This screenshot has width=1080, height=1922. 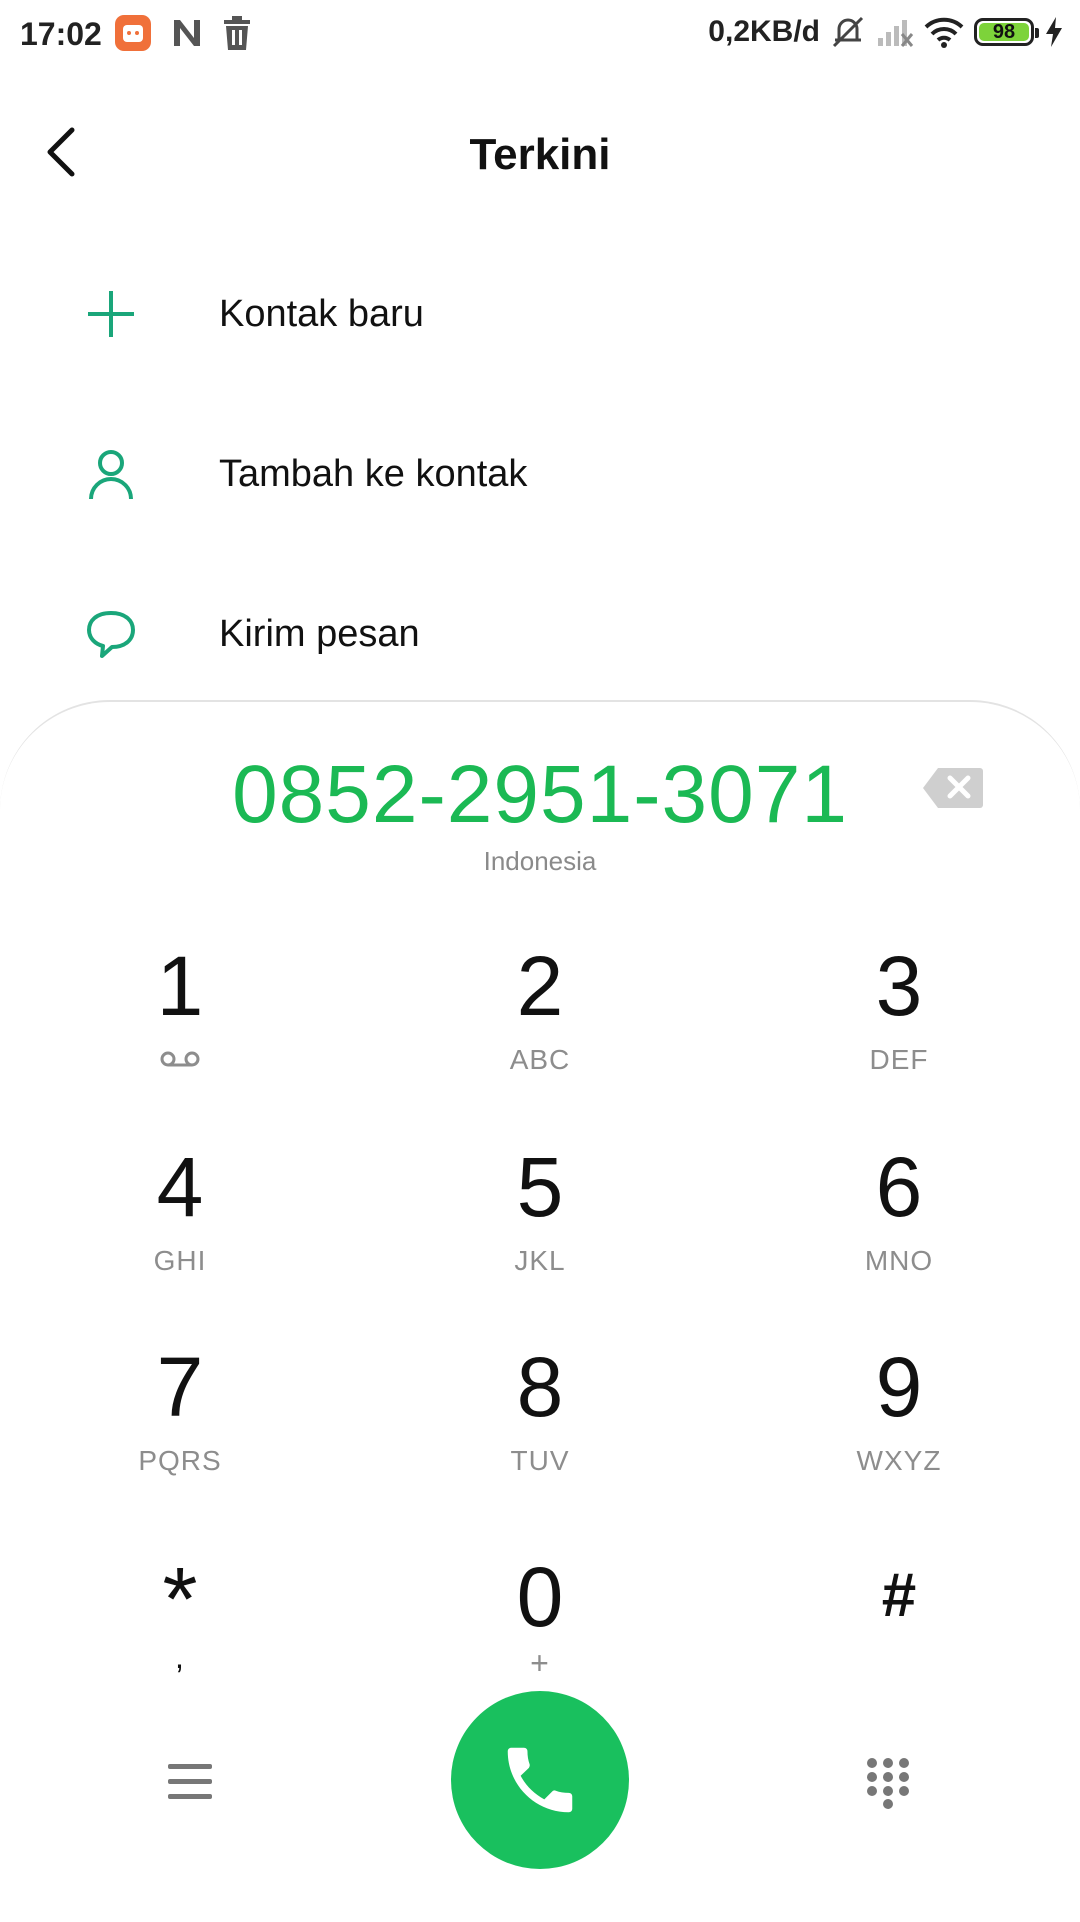 I want to click on key-digit: 6, so click(x=899, y=1187).